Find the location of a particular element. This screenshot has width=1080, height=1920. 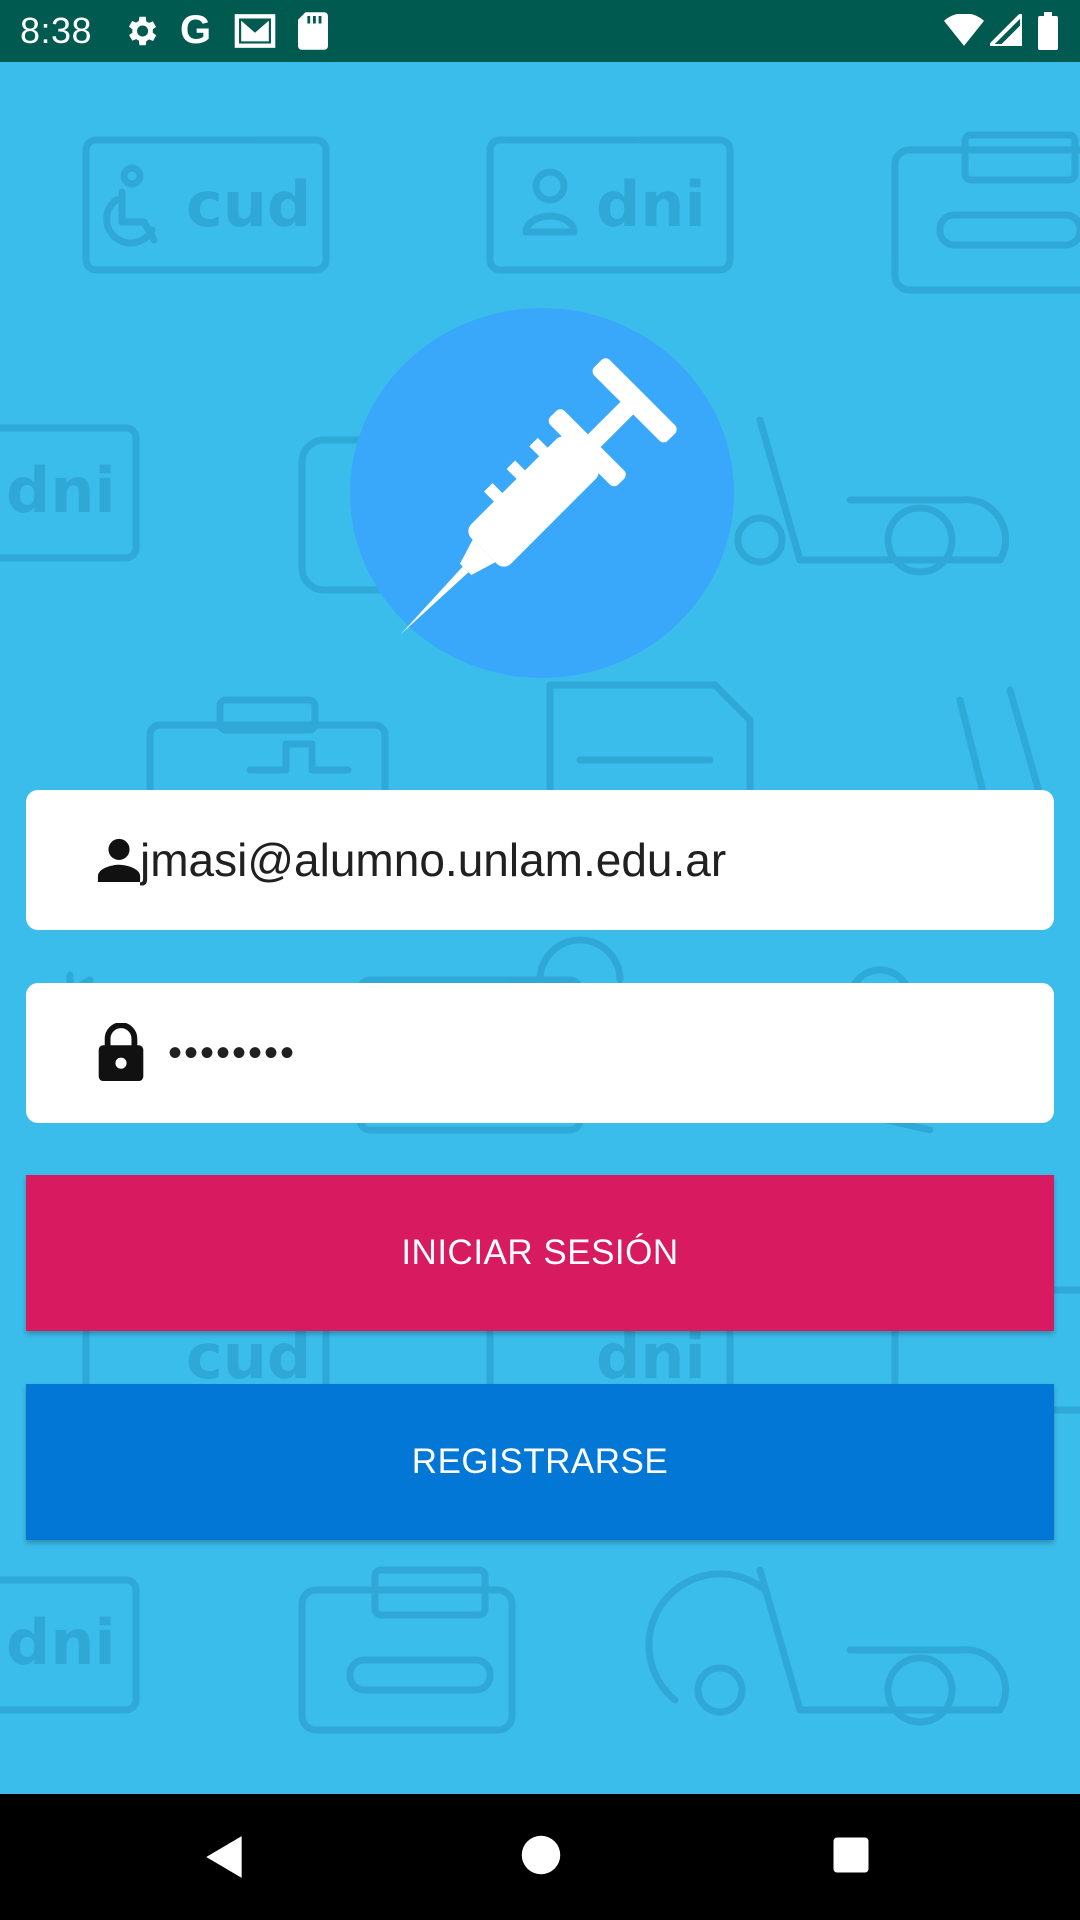

syringe-icon is located at coordinates (538, 496).